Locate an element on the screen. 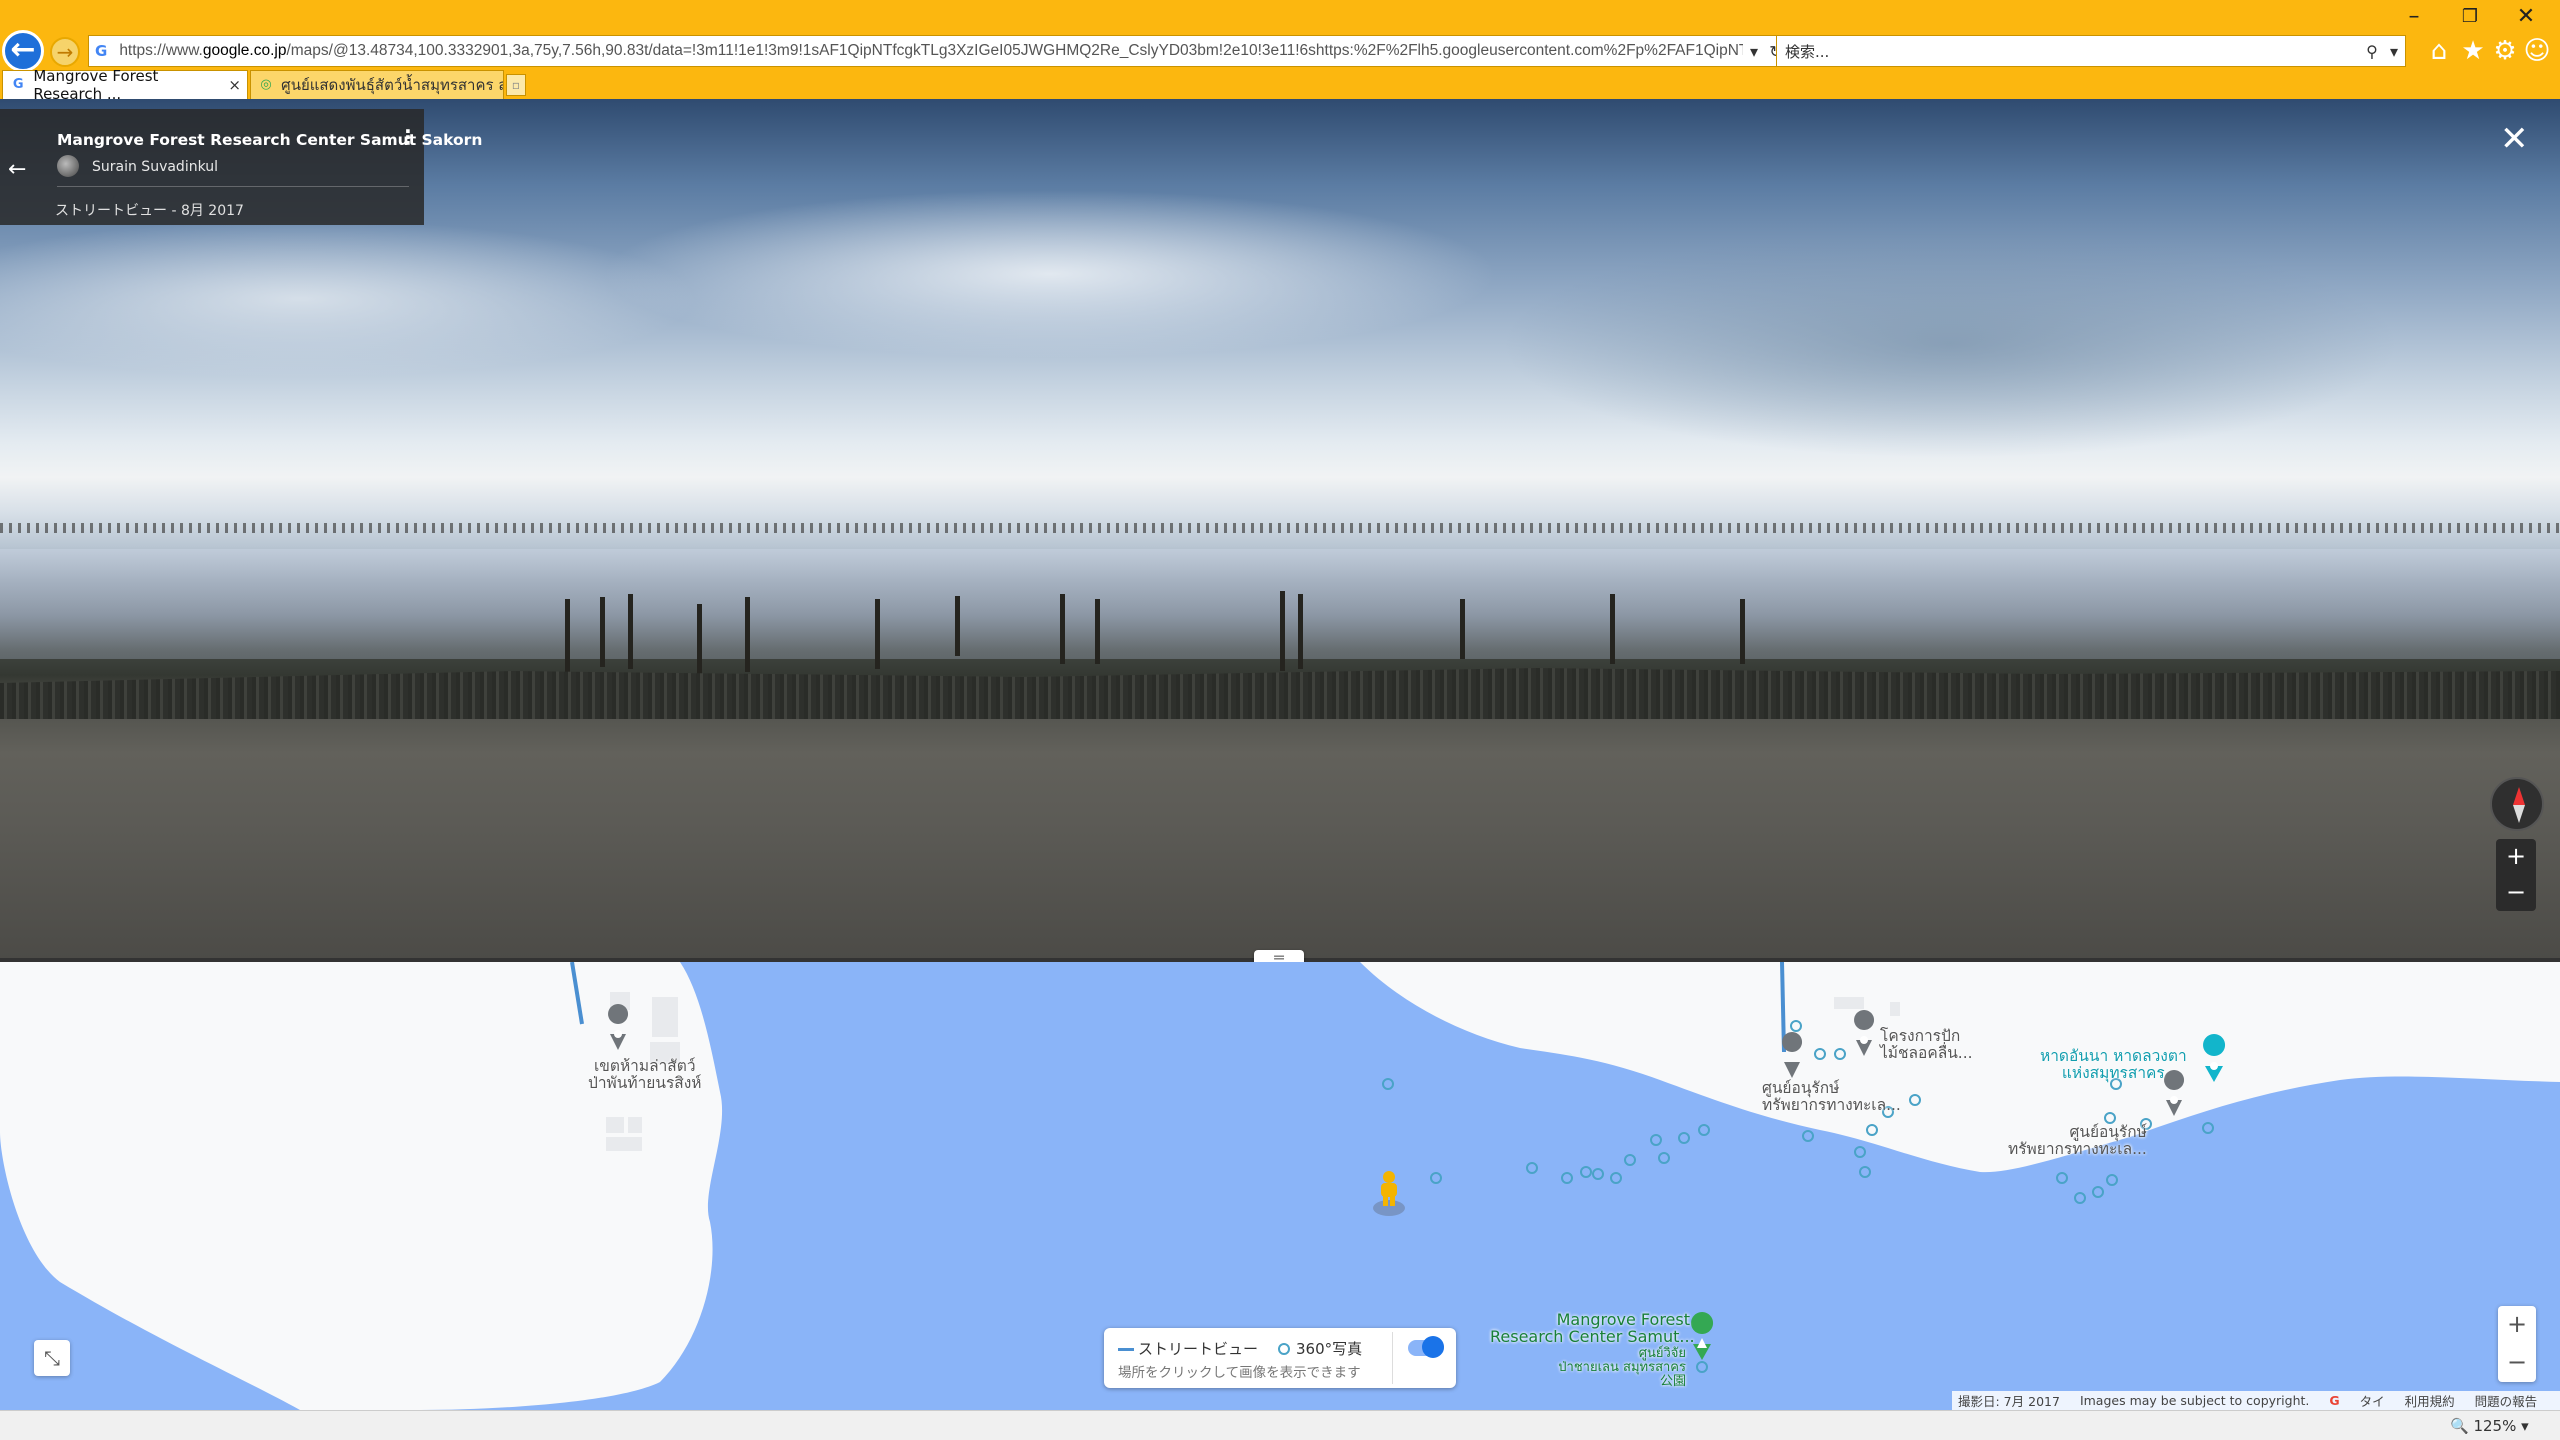  new-tab-button: ▫ is located at coordinates (516, 85).